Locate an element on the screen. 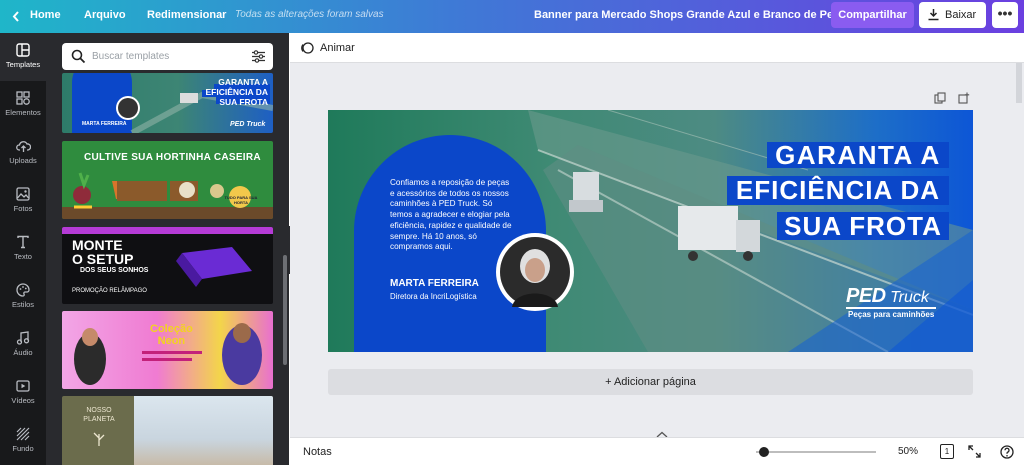 The width and height of the screenshot is (1024, 465). fullscreen-icon is located at coordinates (974, 451).